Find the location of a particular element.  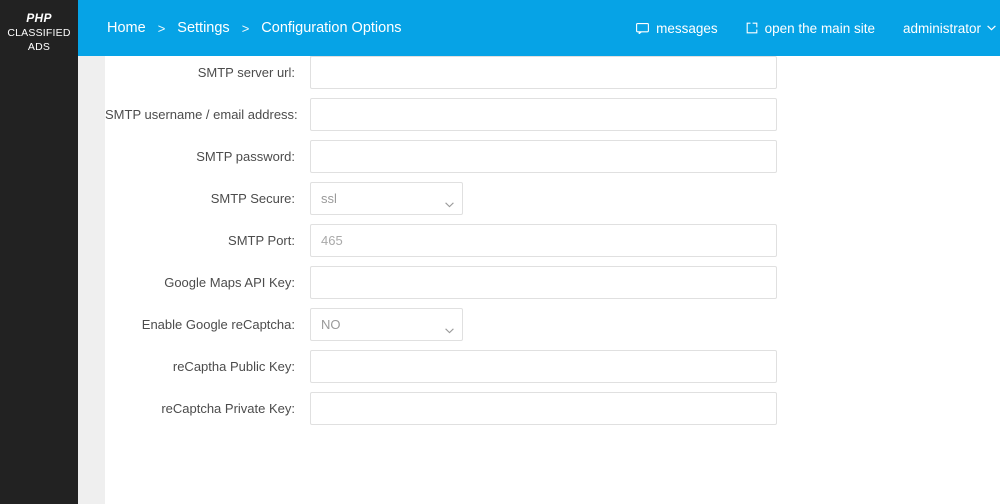

brand-line-ads: ADS is located at coordinates (39, 46).